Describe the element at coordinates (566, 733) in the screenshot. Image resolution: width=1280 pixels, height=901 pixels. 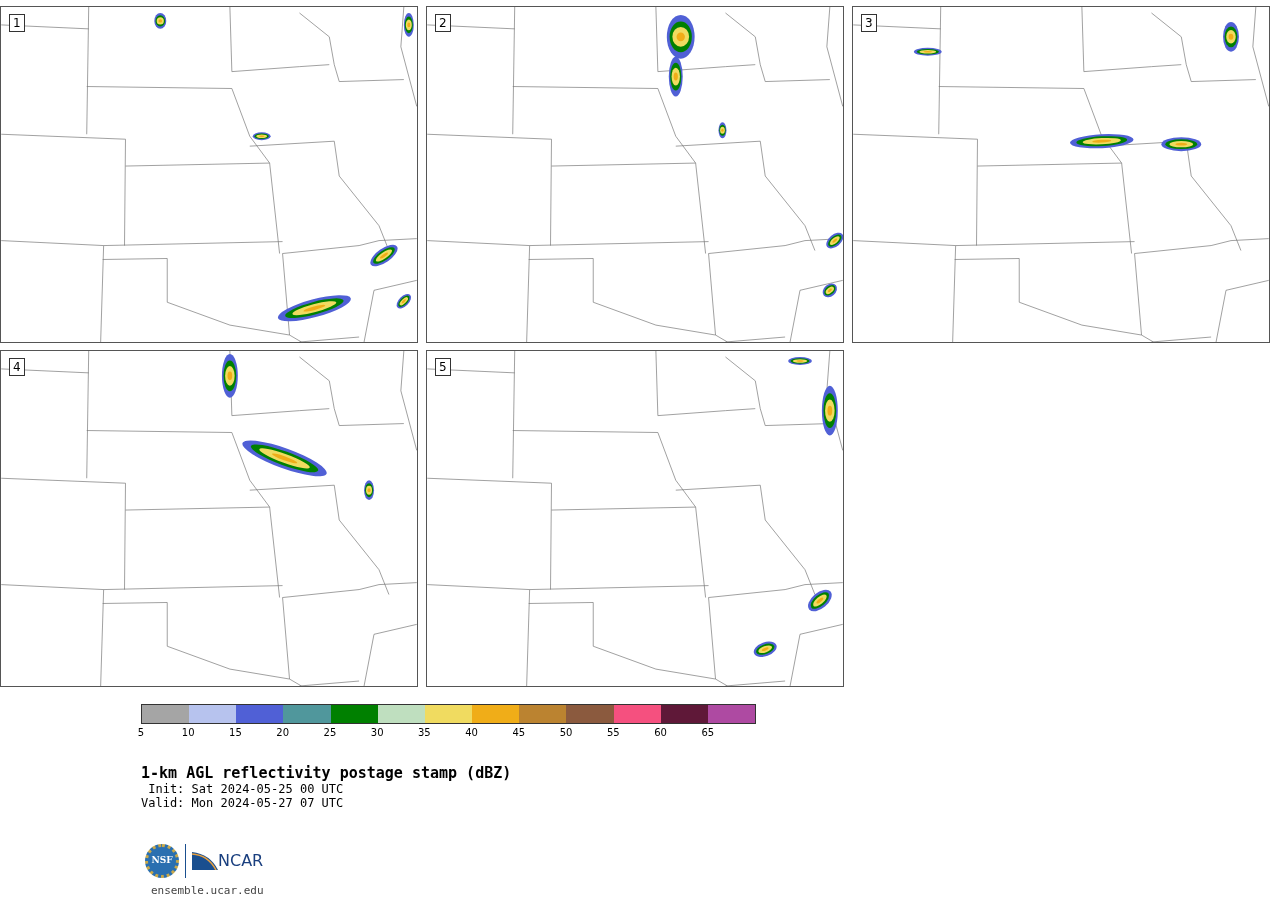
I see `tick-label: 50` at that location.